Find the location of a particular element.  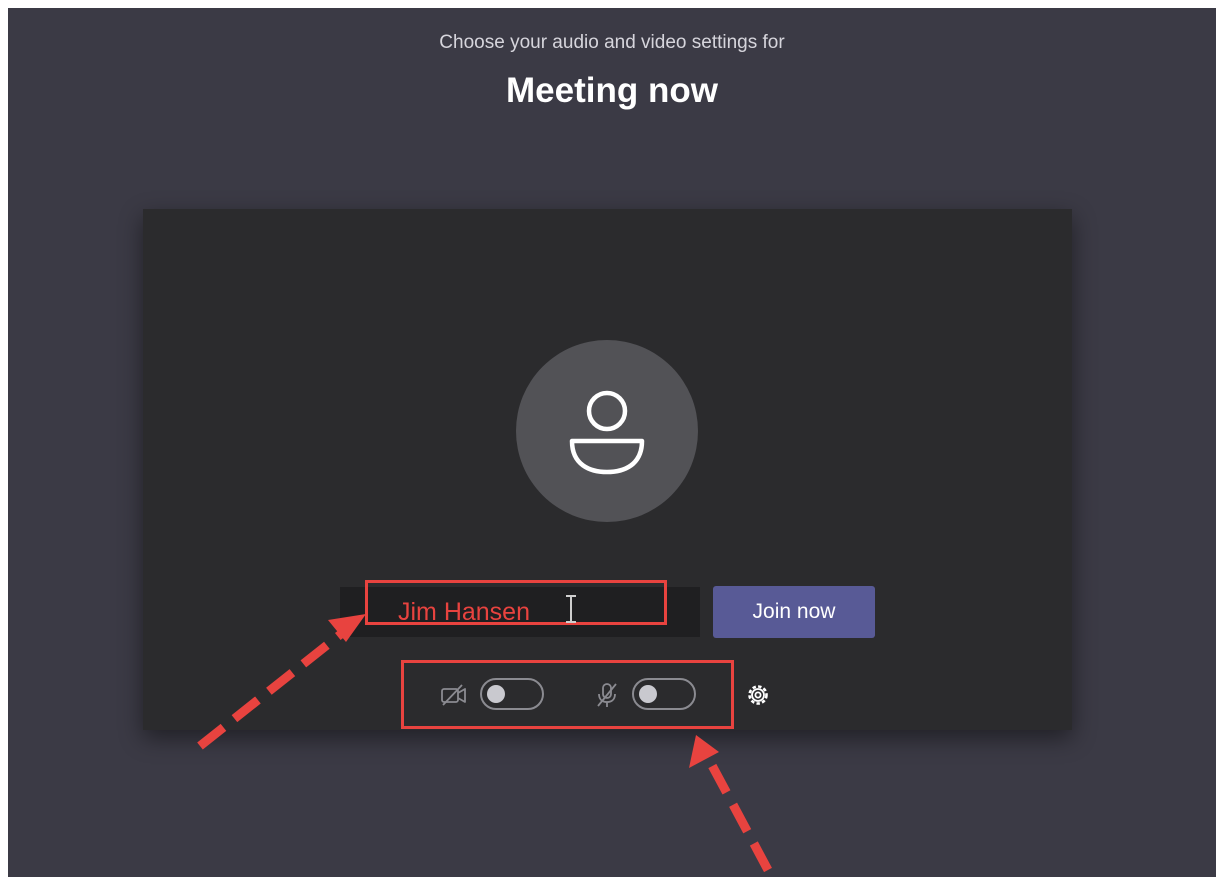

annotation-arrows is located at coordinates (484, 743).